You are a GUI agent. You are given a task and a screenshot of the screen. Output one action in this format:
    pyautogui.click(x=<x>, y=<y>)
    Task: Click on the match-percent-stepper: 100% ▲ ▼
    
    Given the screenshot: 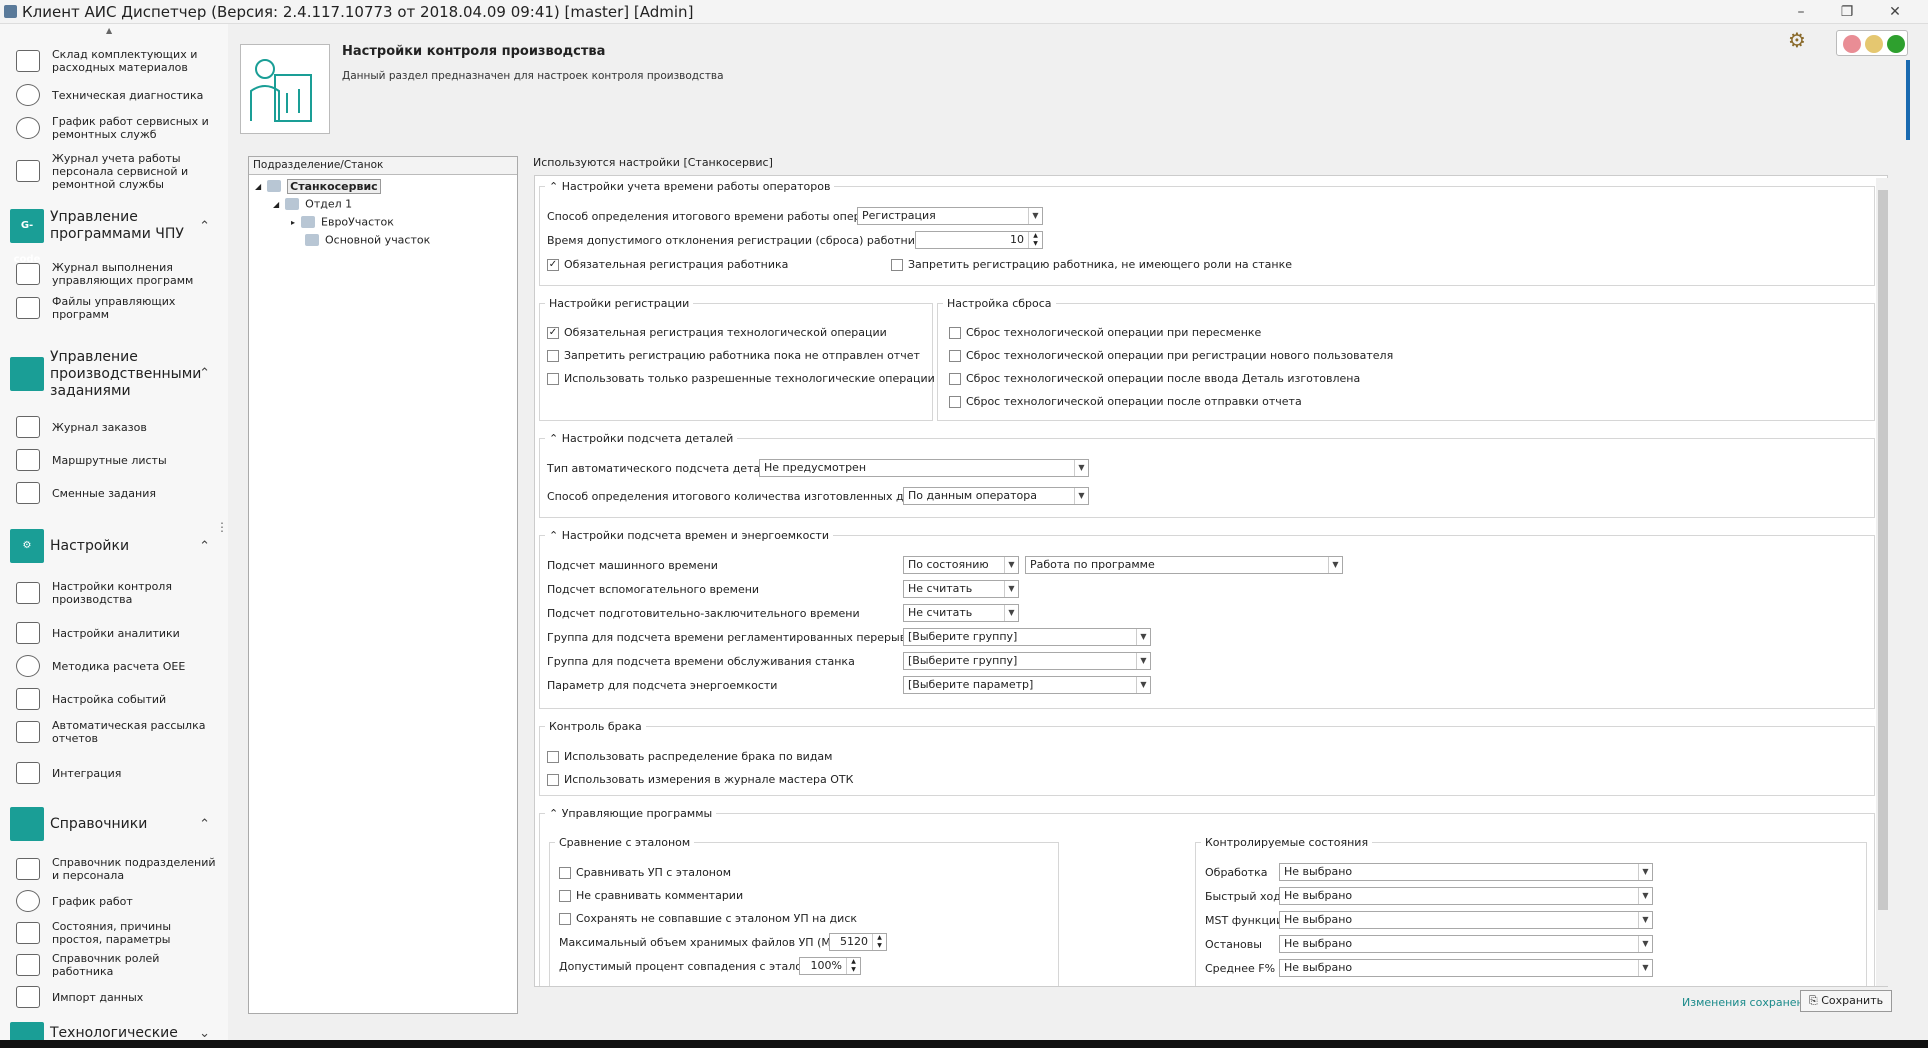 What is the action you would take?
    pyautogui.click(x=830, y=966)
    